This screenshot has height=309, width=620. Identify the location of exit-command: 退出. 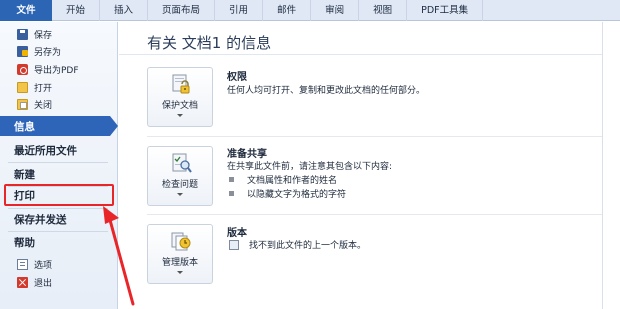
(59, 282).